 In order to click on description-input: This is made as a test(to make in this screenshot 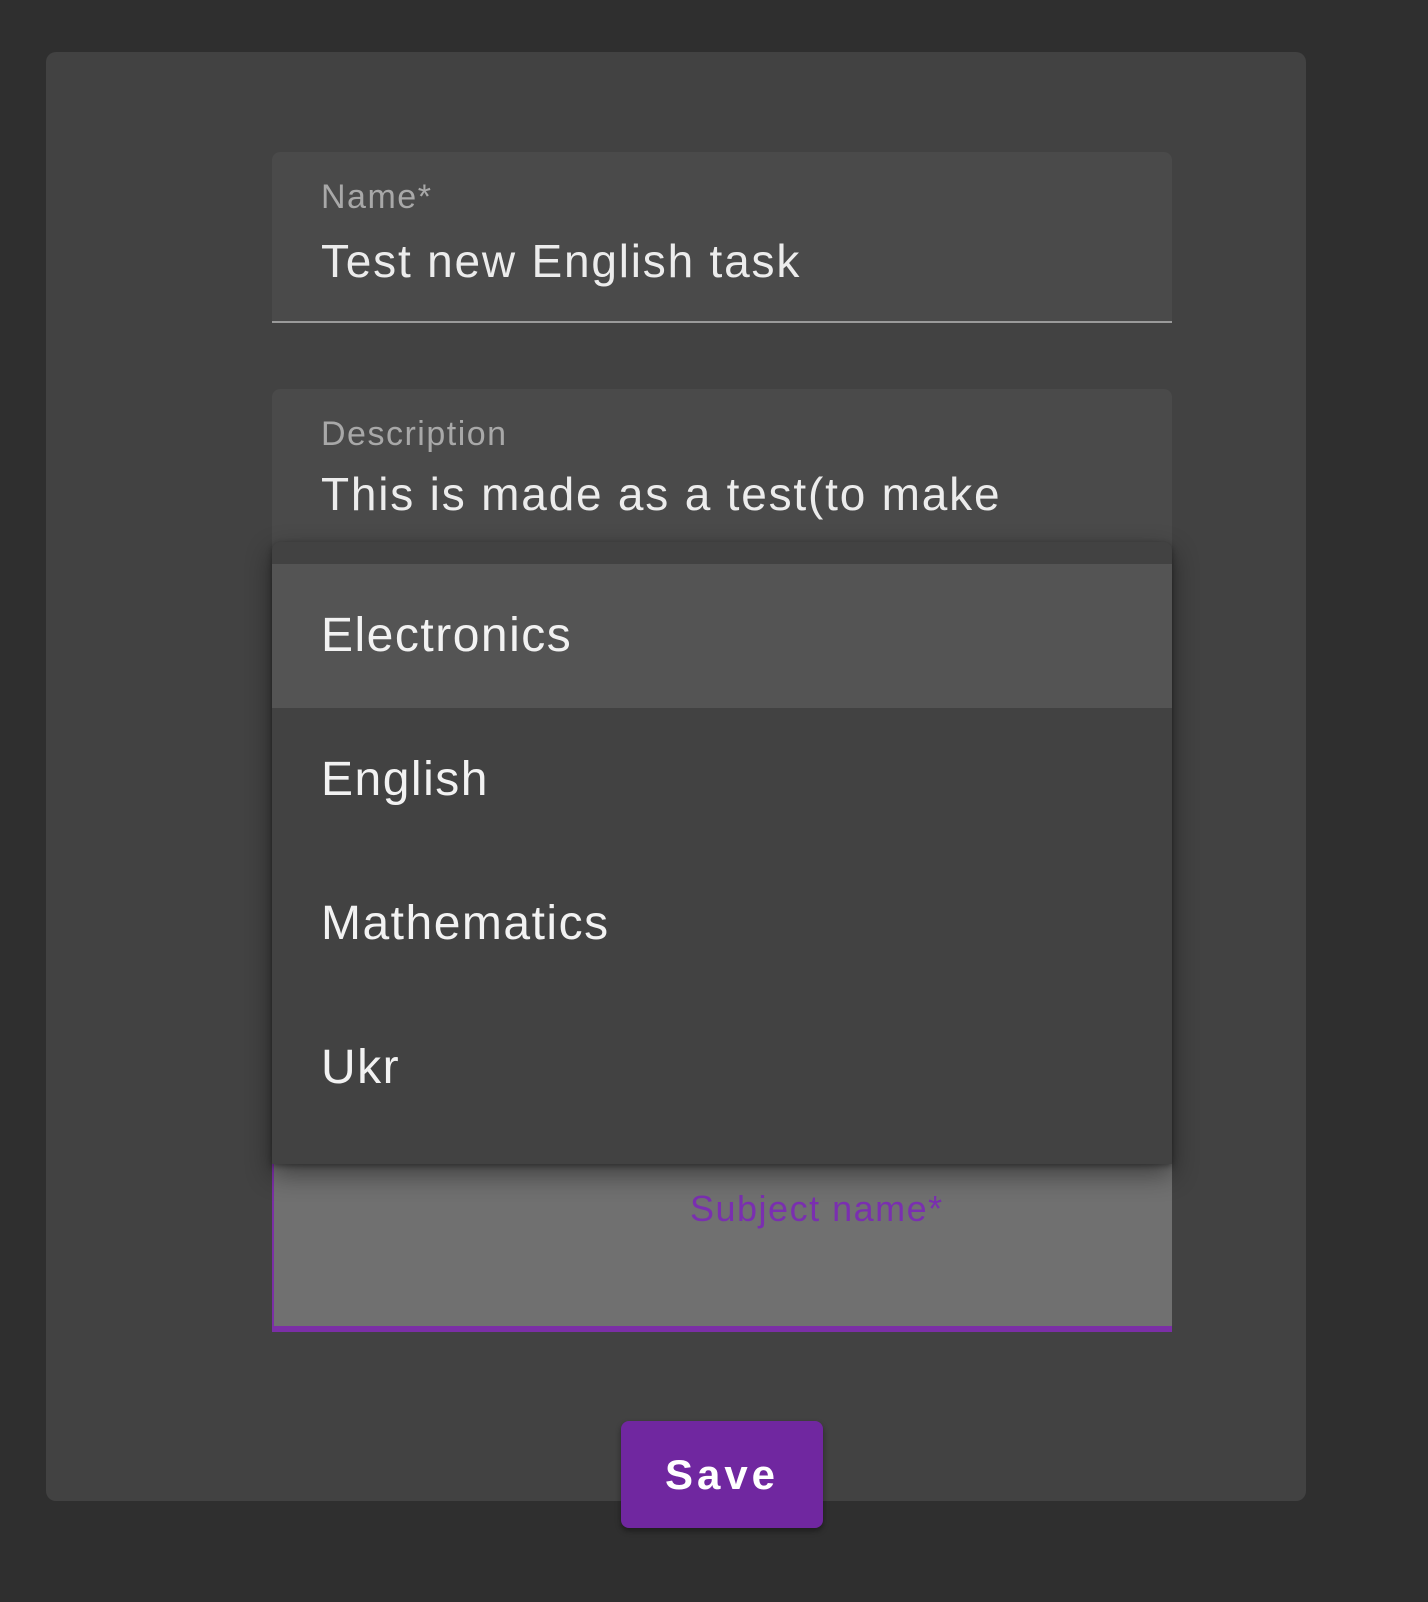, I will do `click(661, 494)`.